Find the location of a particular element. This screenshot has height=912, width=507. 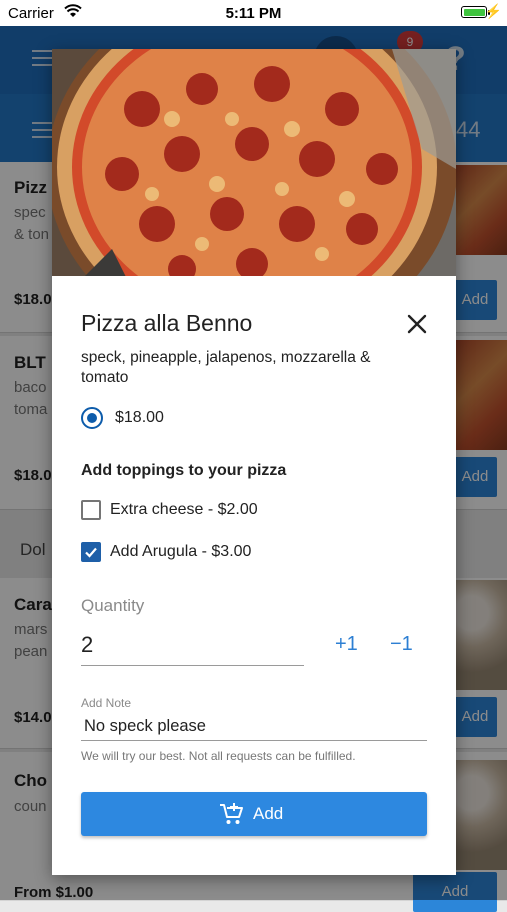

dialog-title: Pizza alla Benno is located at coordinates (167, 323).